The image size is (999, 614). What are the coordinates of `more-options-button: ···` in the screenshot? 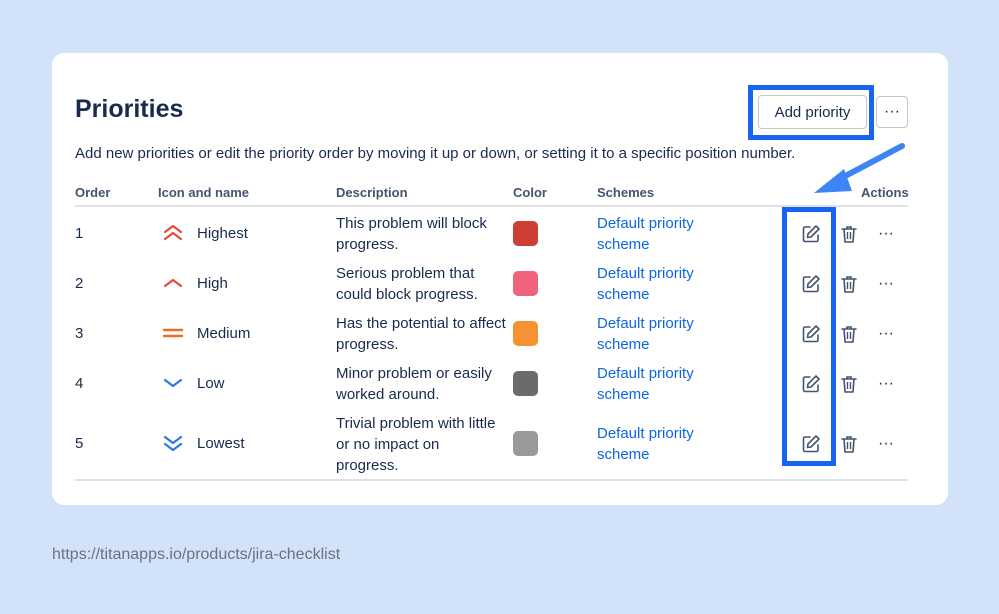 It's located at (892, 112).